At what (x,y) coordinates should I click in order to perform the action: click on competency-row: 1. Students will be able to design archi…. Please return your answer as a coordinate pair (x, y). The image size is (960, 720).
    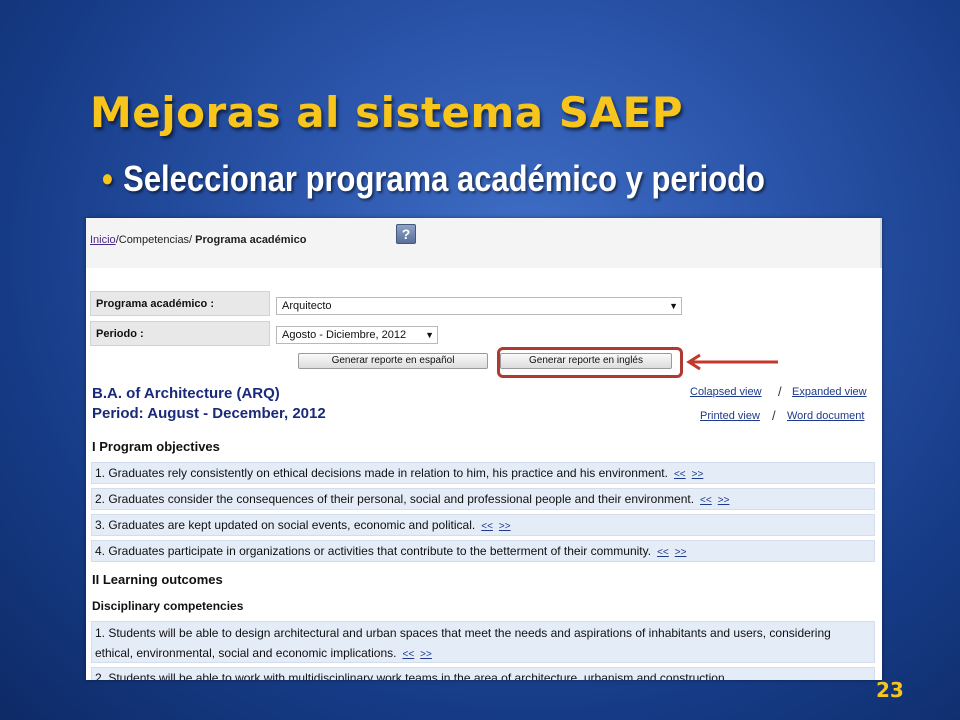
    Looking at the image, I should click on (483, 642).